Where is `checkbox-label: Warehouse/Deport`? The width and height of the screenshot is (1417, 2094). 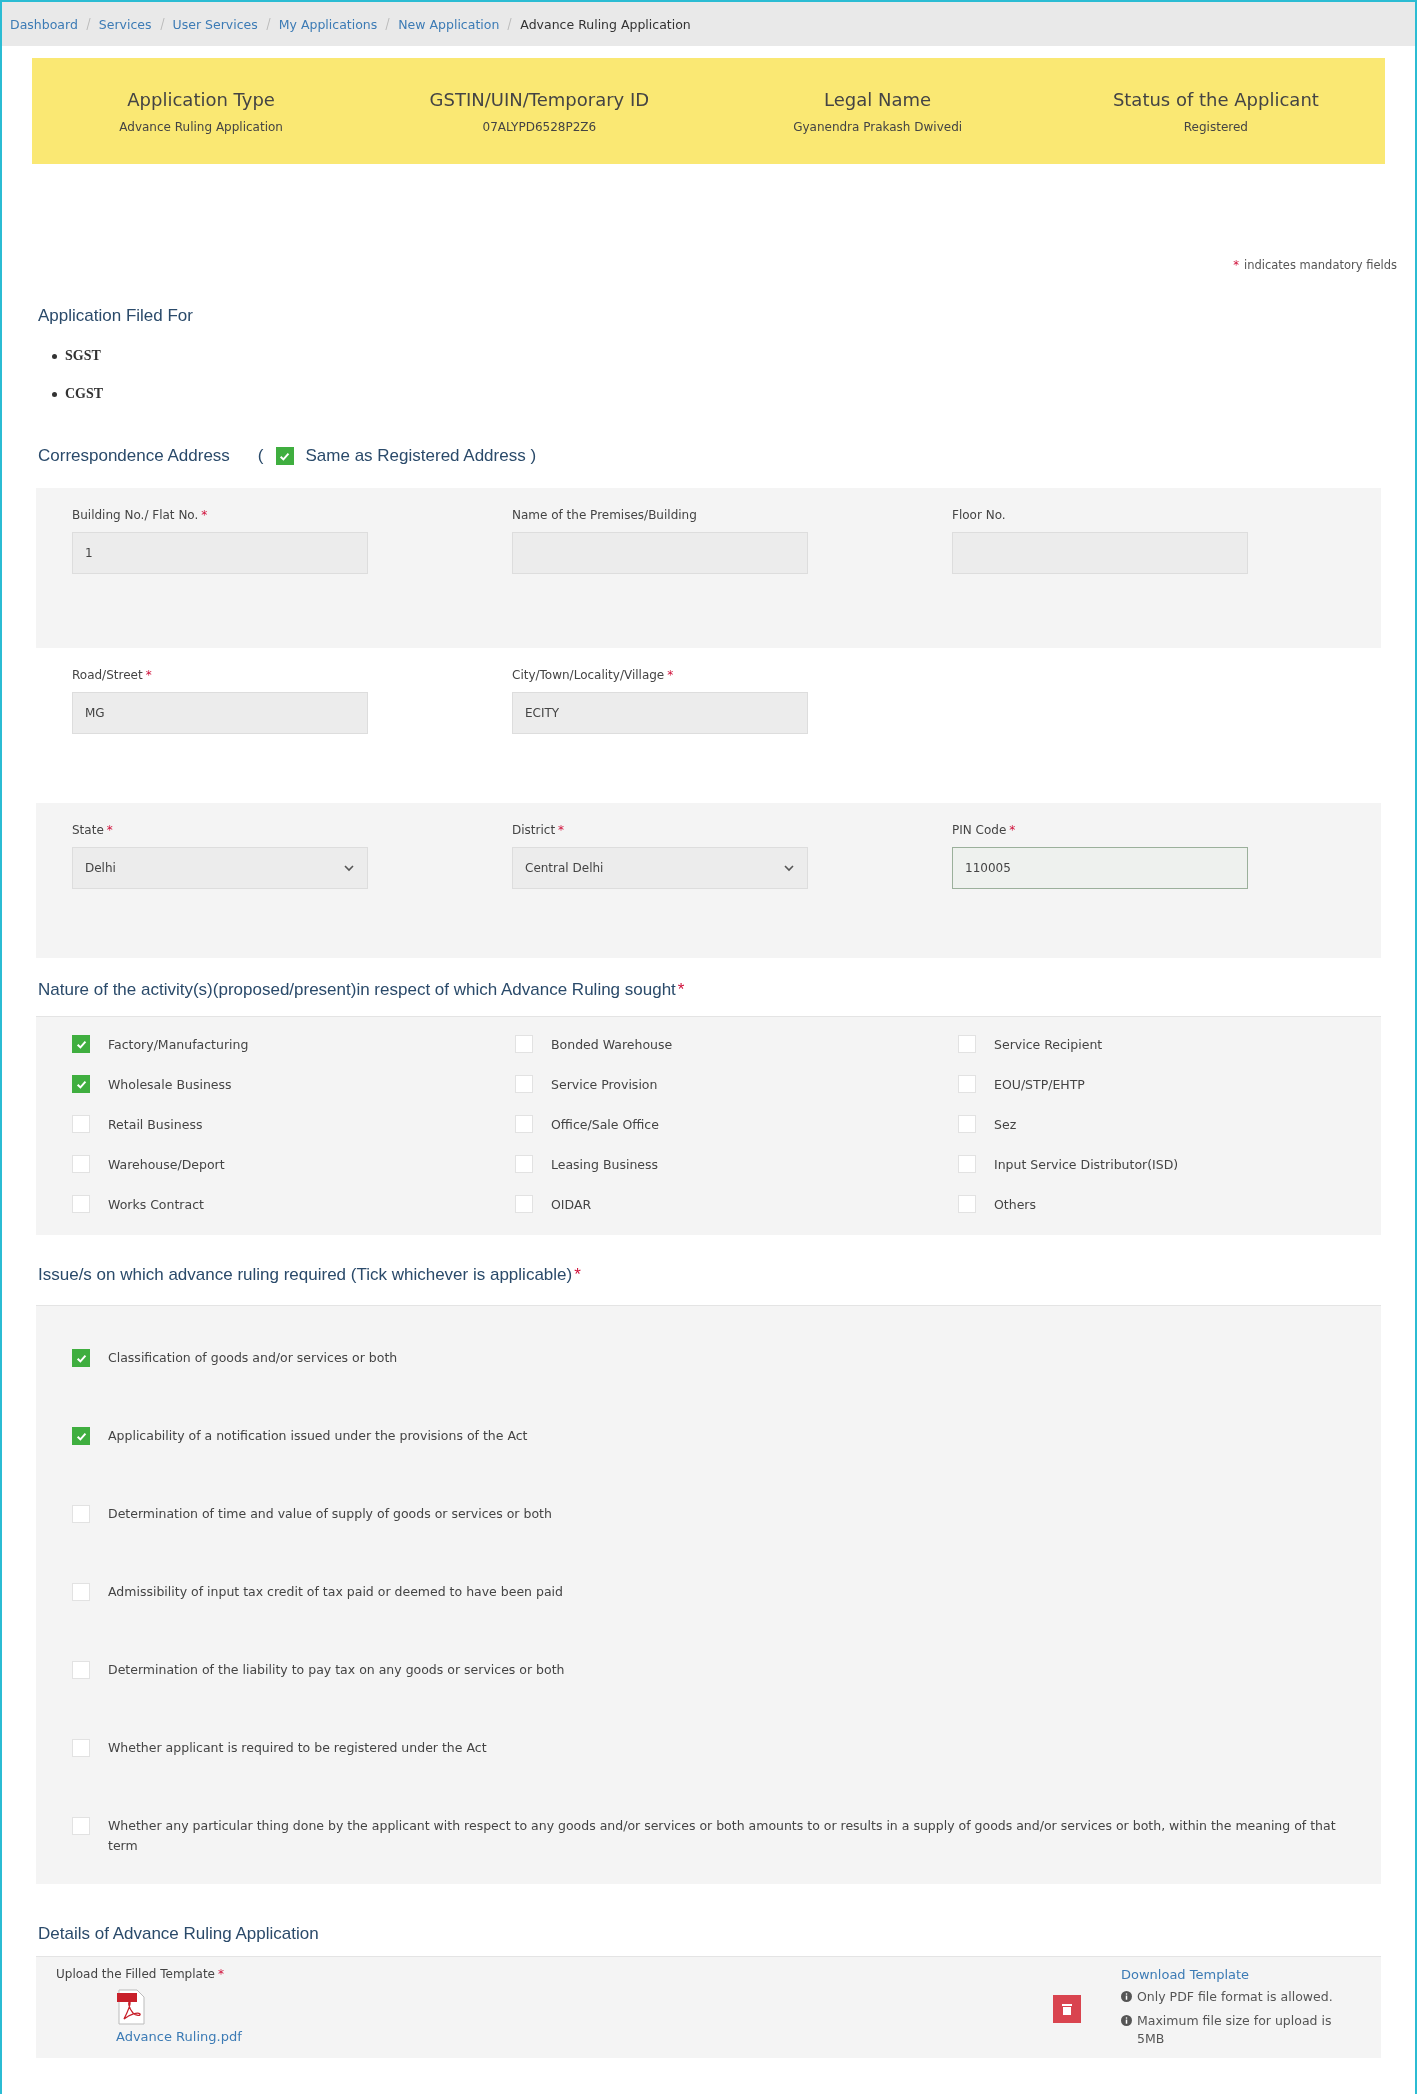 checkbox-label: Warehouse/Deport is located at coordinates (166, 1164).